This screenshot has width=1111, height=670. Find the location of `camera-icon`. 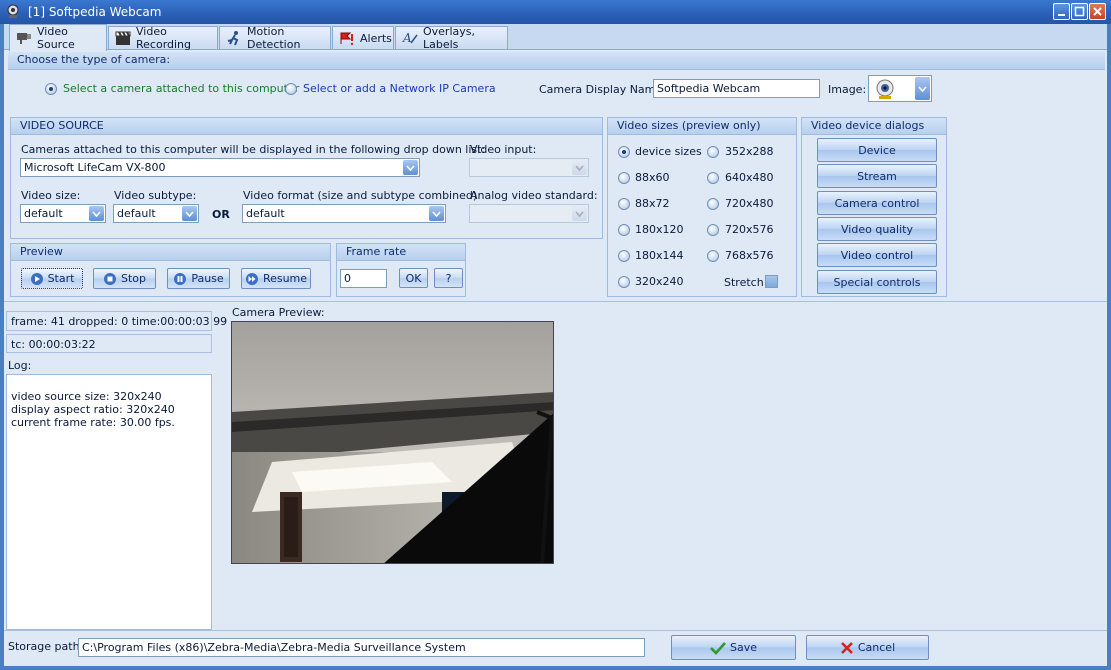

camera-icon is located at coordinates (24, 38).